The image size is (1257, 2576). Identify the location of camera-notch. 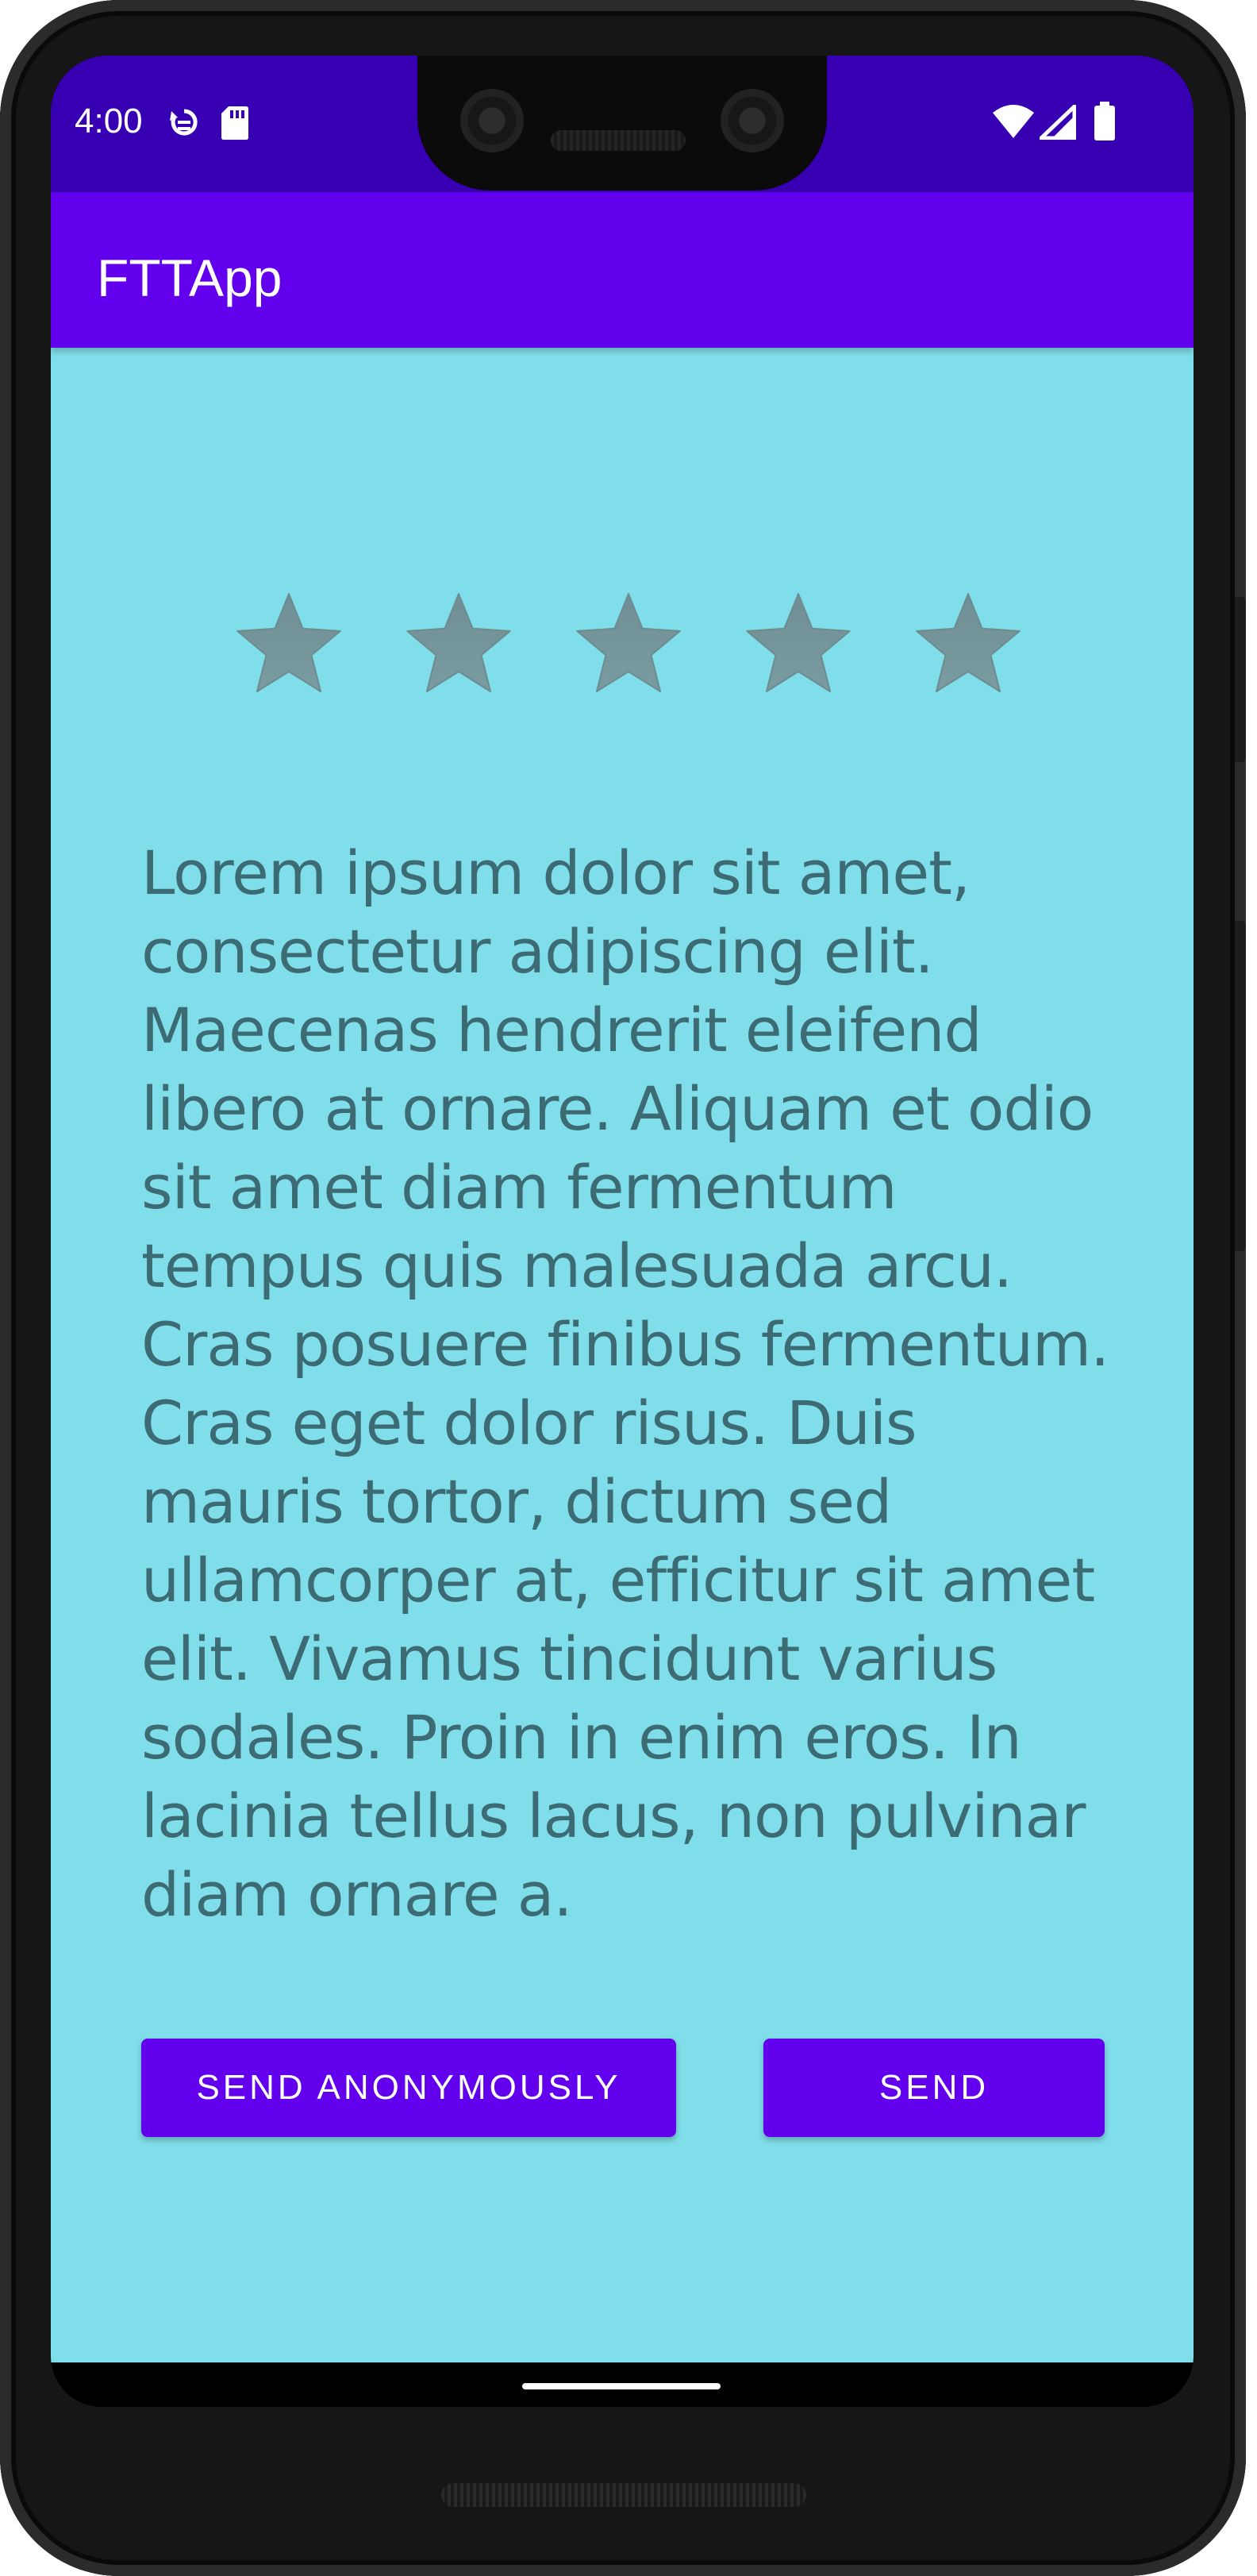
(622, 123).